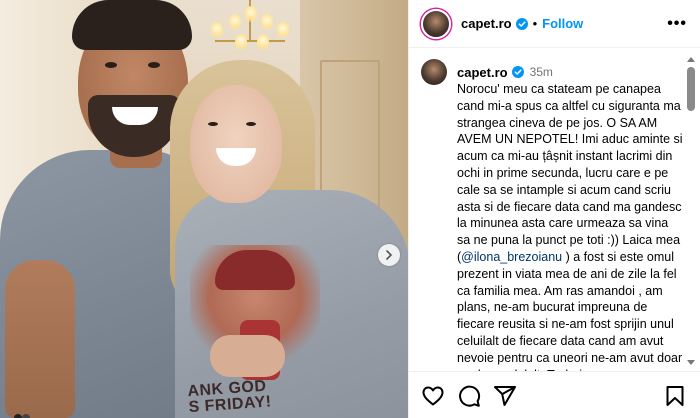 The image size is (700, 418). Describe the element at coordinates (677, 24) in the screenshot. I see `more-options-button: •••` at that location.